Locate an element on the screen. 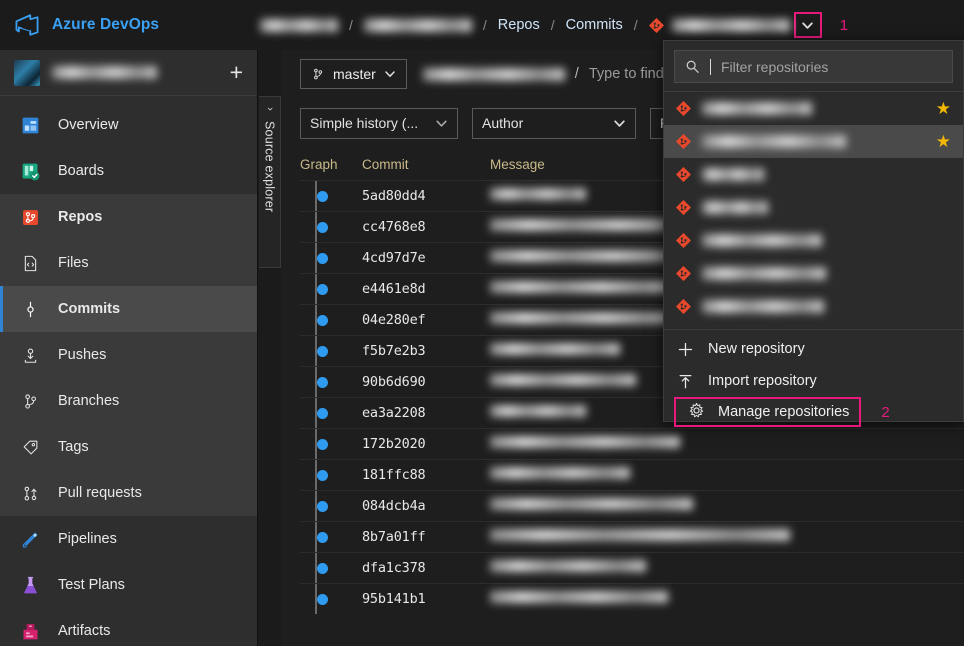 The height and width of the screenshot is (646, 964). project-name-redacted is located at coordinates (104, 72).